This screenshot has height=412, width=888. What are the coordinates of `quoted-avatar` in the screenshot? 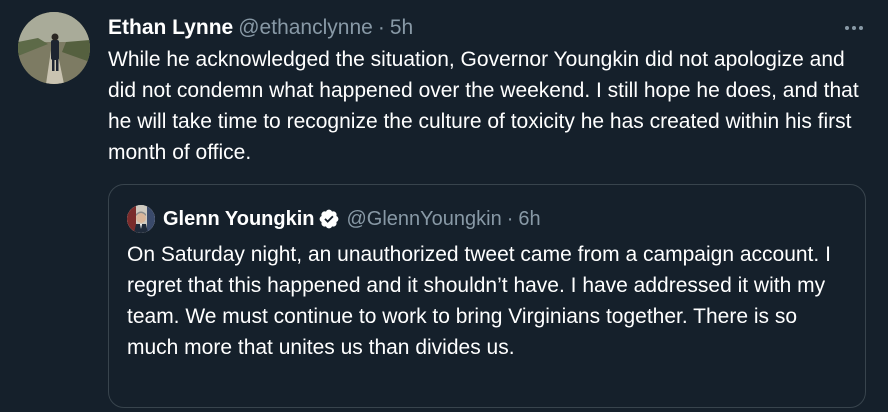 It's located at (141, 219).